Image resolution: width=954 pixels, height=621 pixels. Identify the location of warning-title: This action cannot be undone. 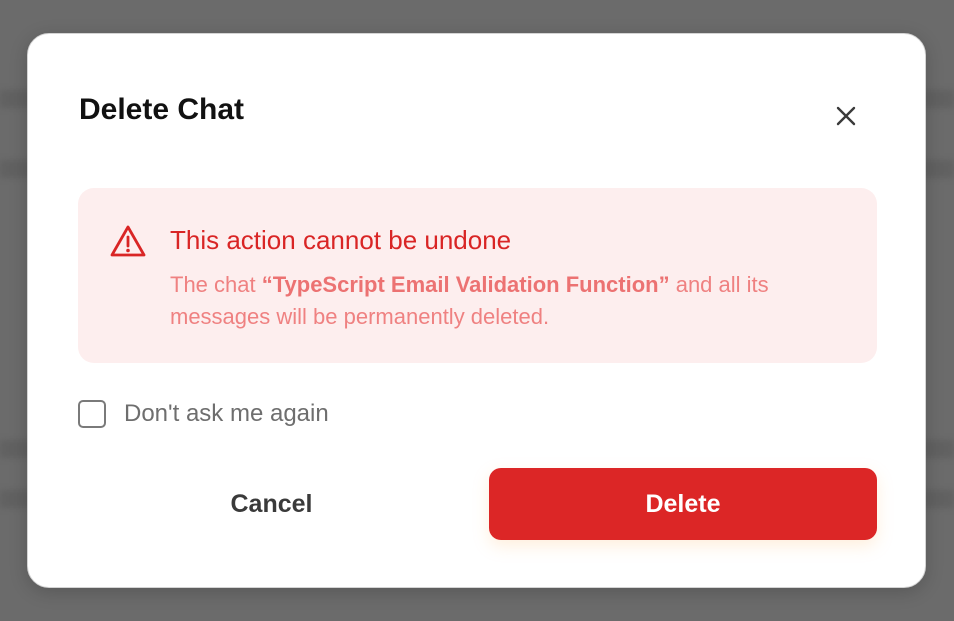
(341, 240).